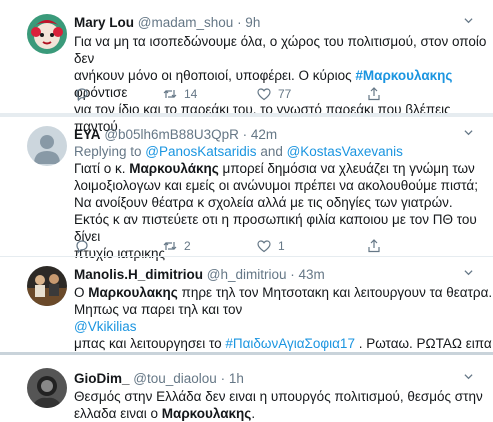  I want to click on mention-link: @Vkikilias, so click(105, 326).